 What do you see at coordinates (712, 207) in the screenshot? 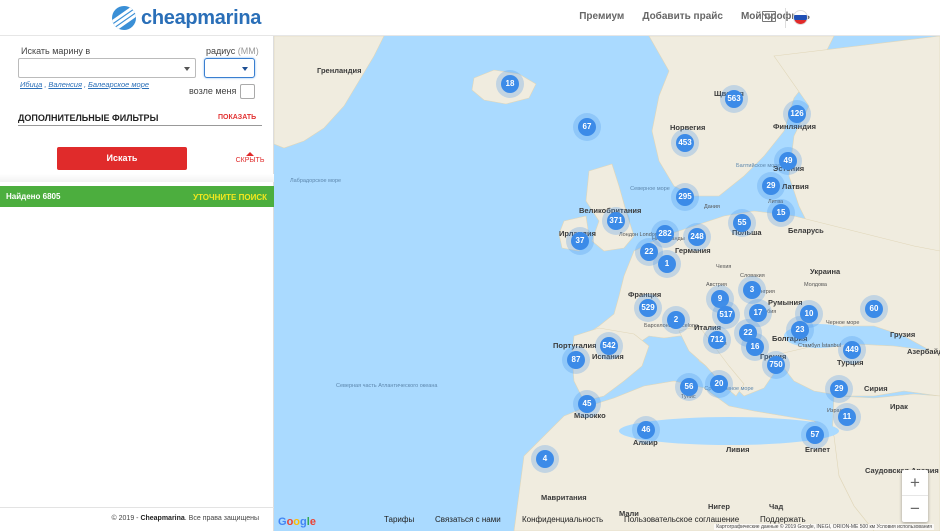
I see `map-label-denmark: Дания` at bounding box center [712, 207].